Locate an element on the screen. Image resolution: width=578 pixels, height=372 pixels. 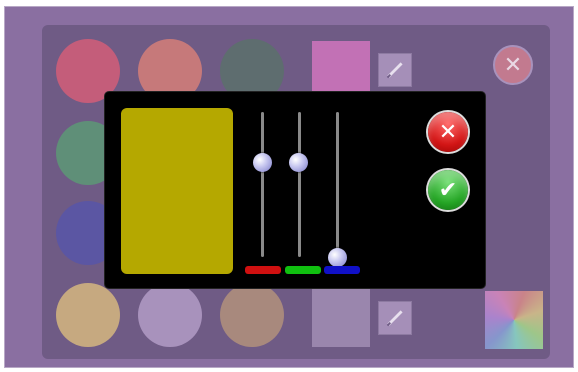
close-button: ✕ is located at coordinates (513, 65).